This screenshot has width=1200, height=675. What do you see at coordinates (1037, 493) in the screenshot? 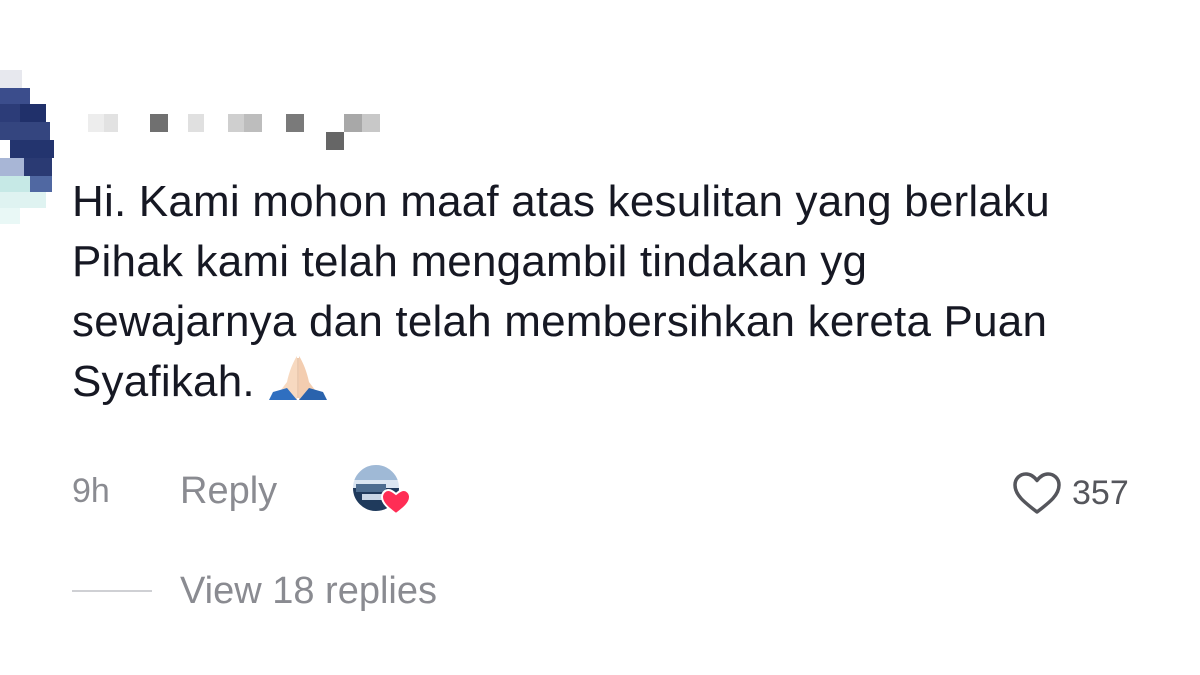
I see `heart-outline-icon` at bounding box center [1037, 493].